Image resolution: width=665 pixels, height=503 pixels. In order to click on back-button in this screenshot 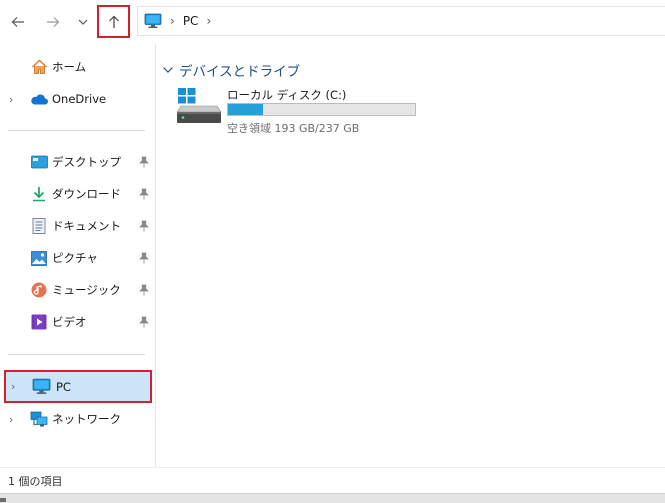, I will do `click(18, 22)`.